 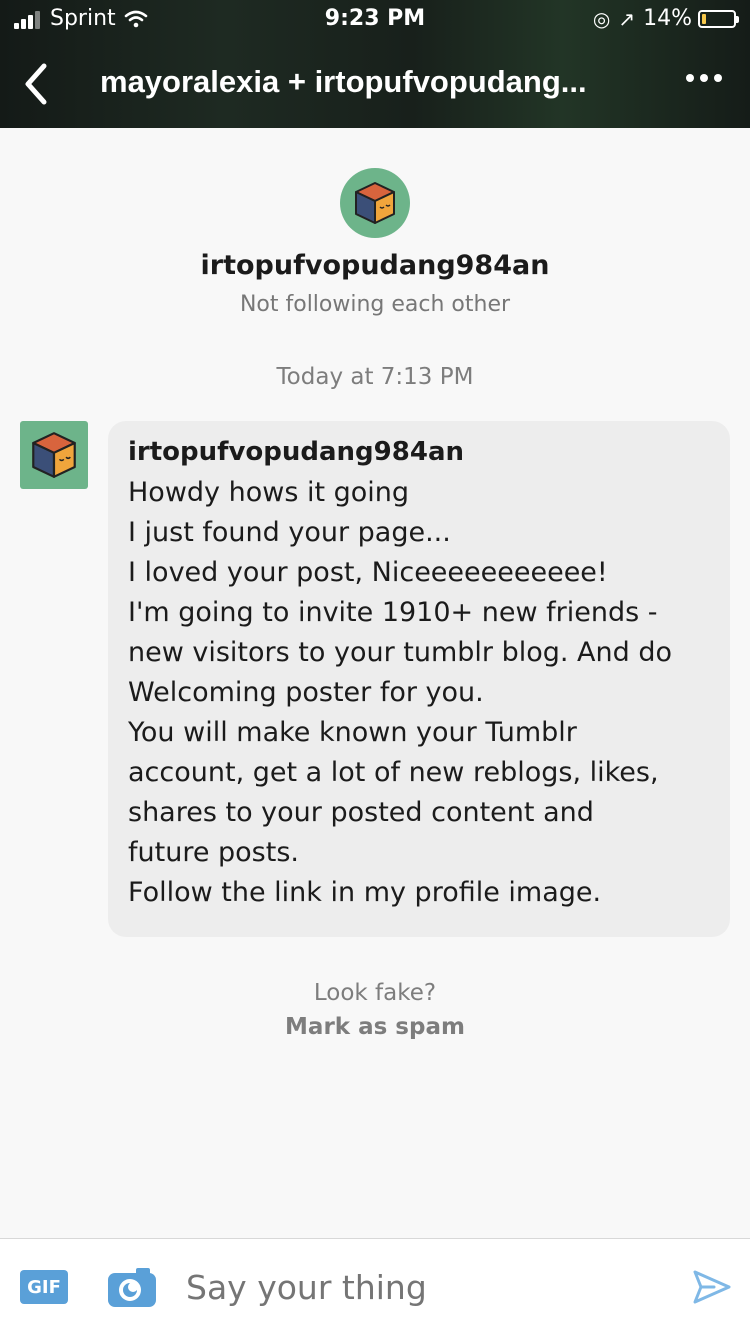 I want to click on mark-as-spam-button: Mark as spam, so click(x=375, y=1027).